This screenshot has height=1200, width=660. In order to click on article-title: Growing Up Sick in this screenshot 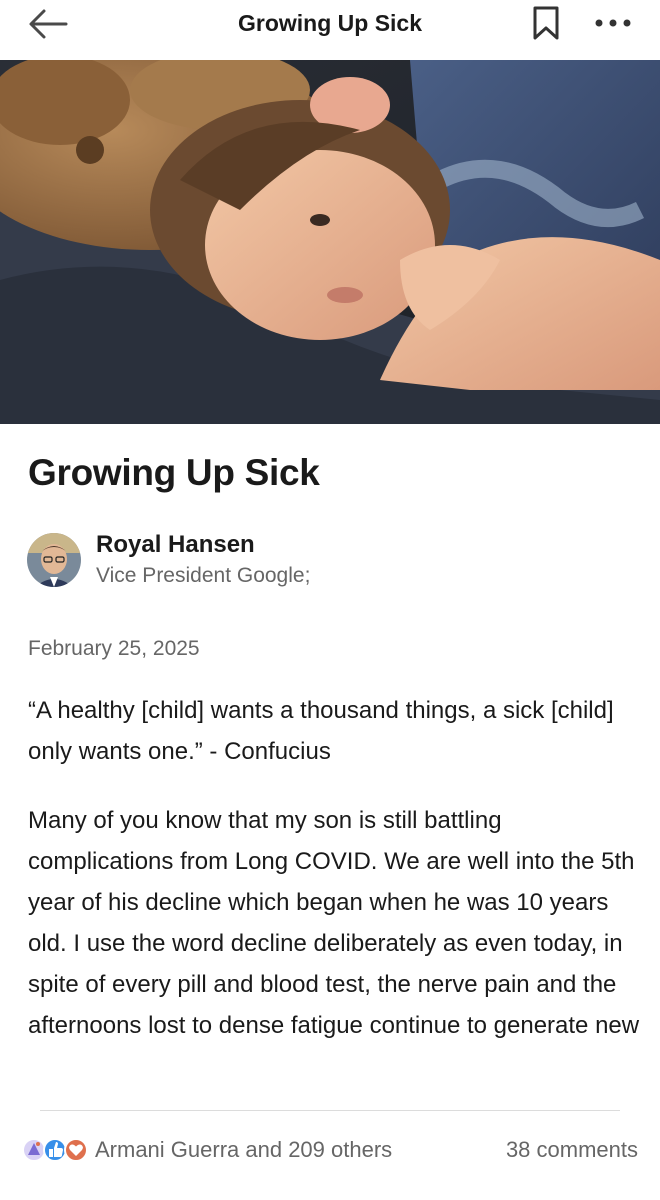, I will do `click(174, 472)`.